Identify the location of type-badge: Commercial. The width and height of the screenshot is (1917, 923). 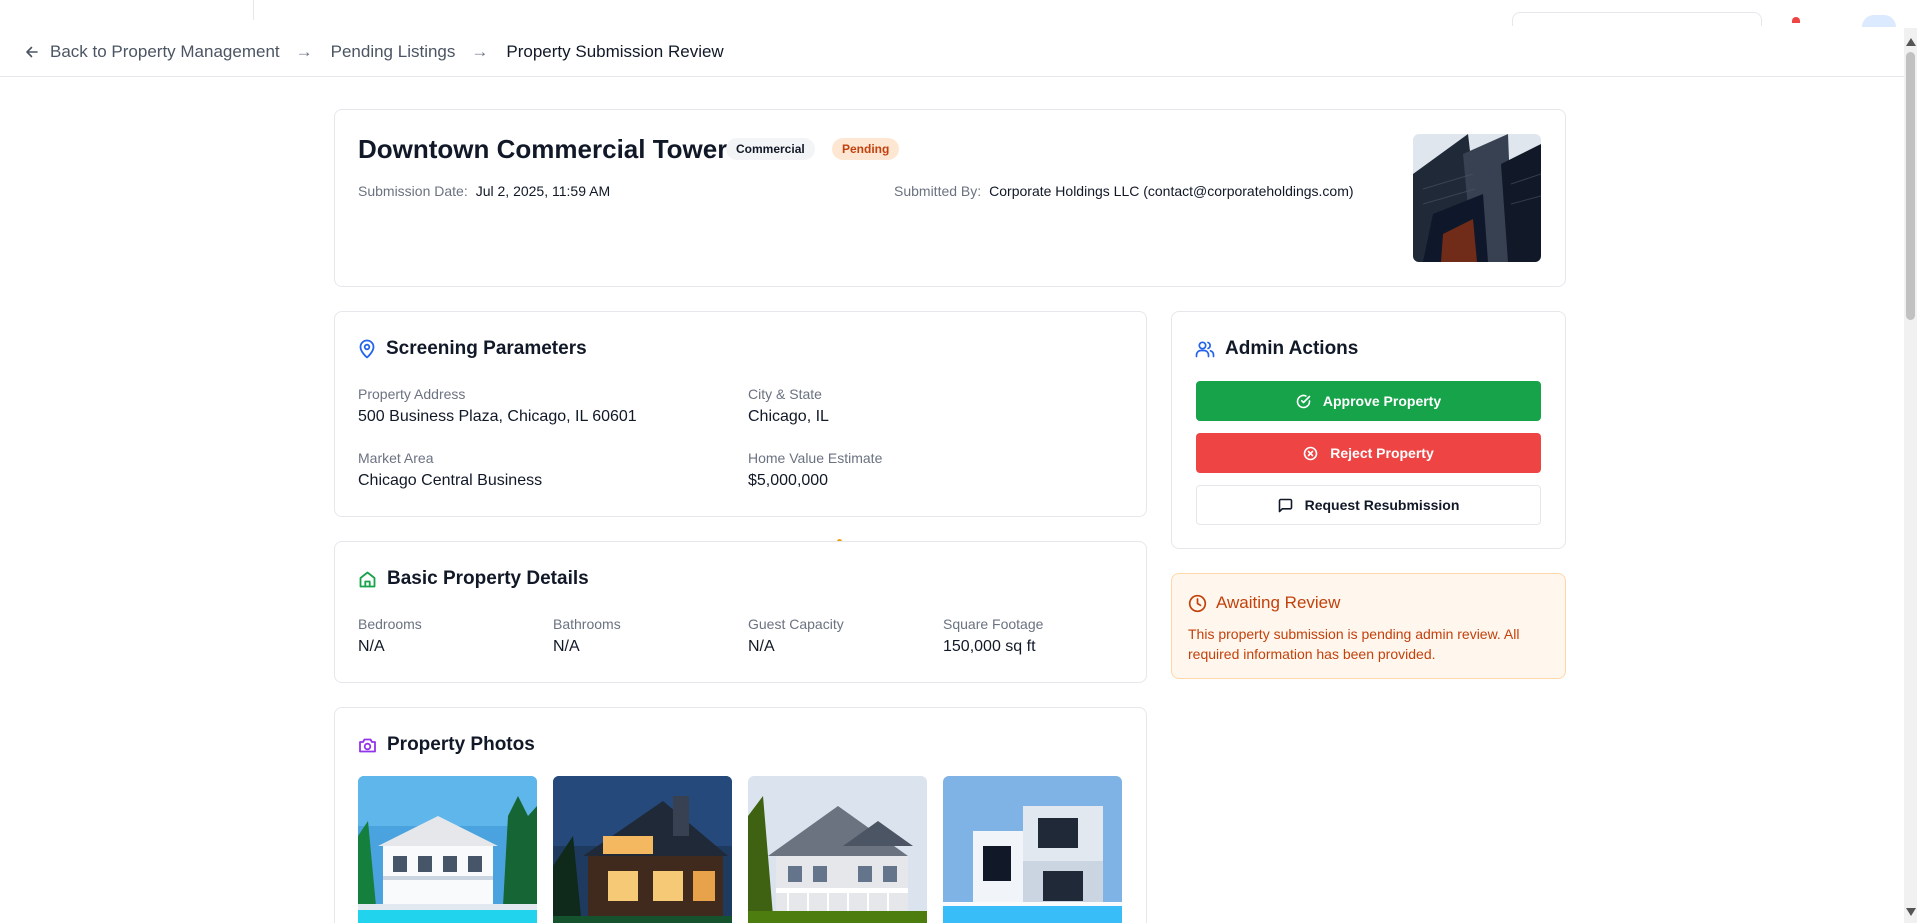
(770, 149).